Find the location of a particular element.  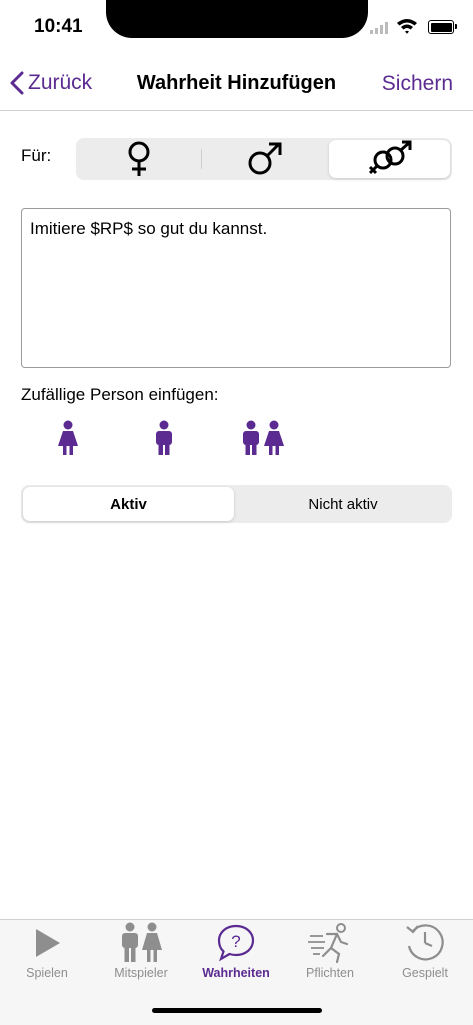

male-symbol-icon is located at coordinates (264, 158).